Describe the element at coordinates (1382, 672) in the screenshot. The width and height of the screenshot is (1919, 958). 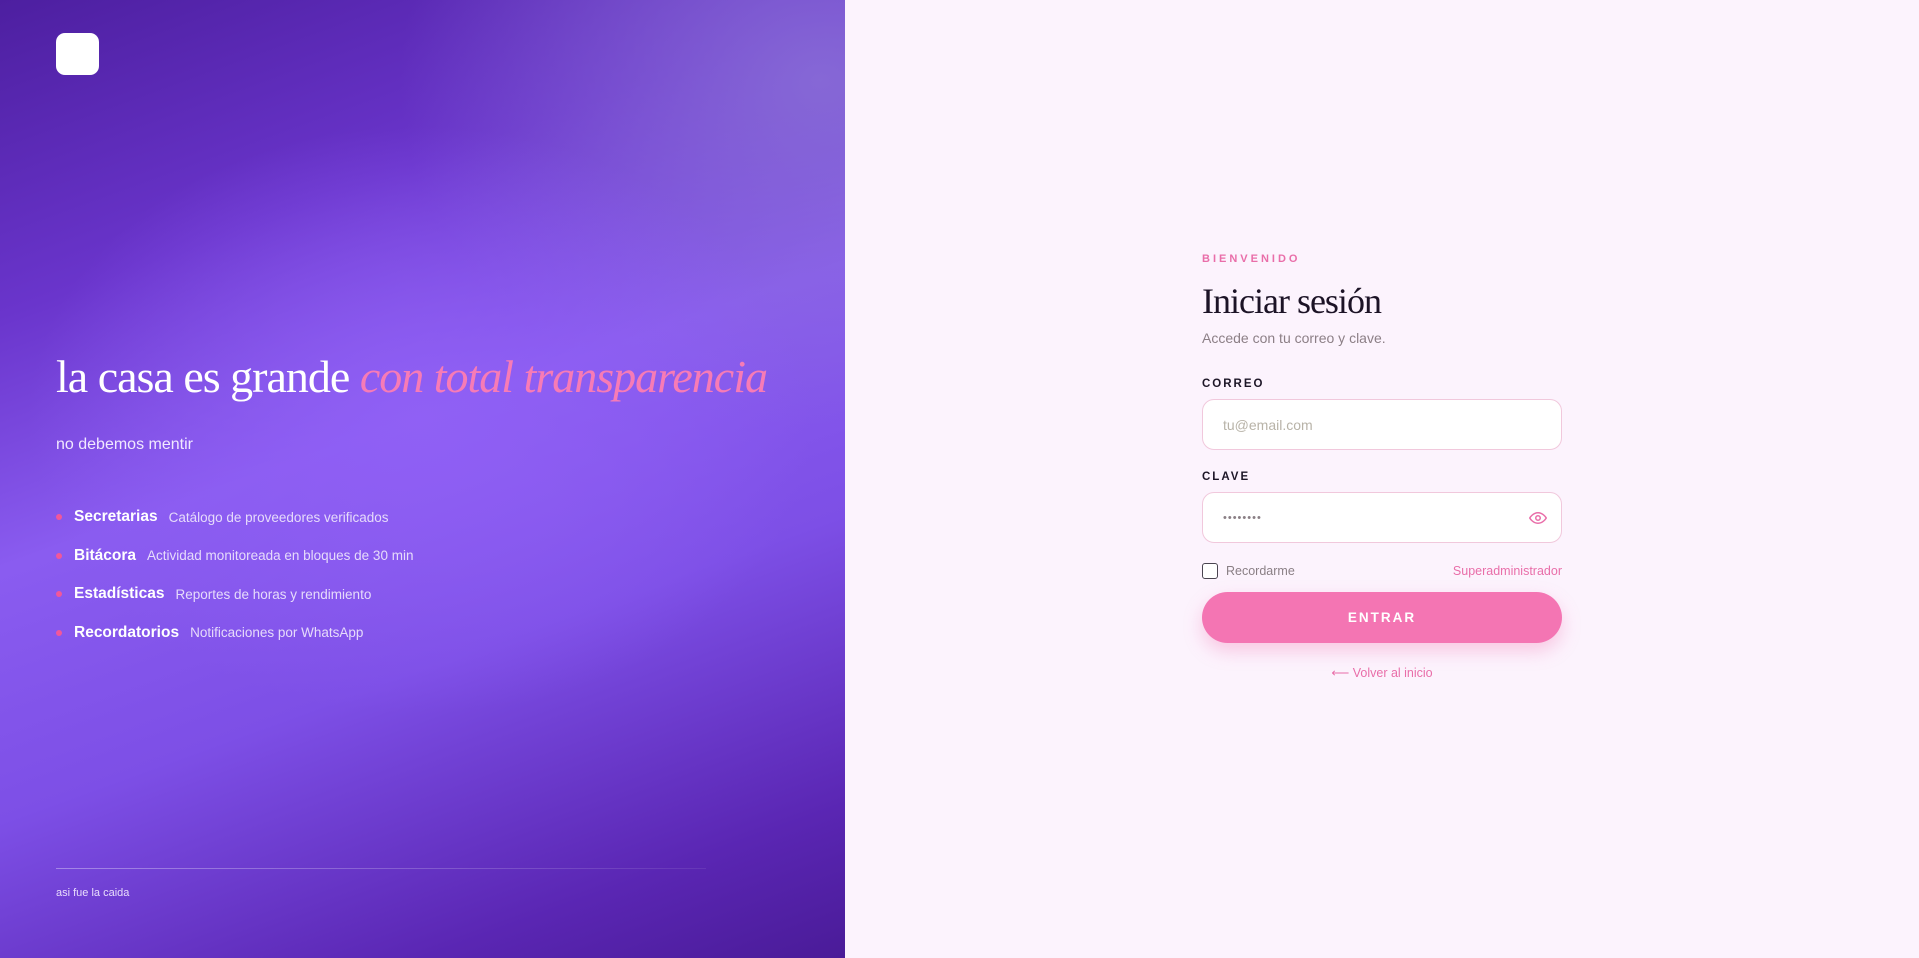
I see `back-home-link: ⟵ Volver al inicio` at that location.